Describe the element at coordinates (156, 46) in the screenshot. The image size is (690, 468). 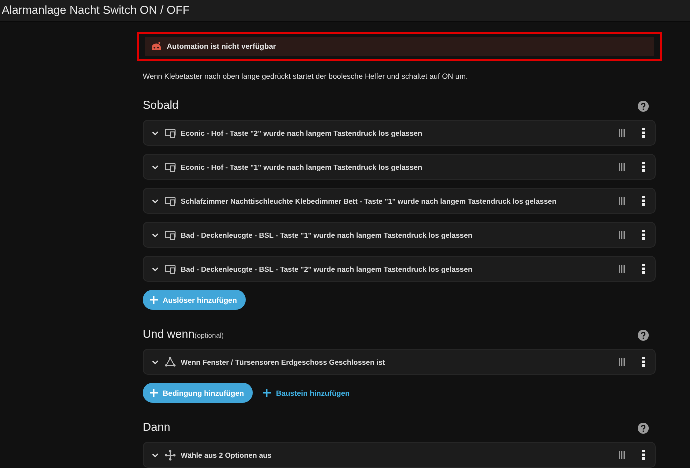
I see `robot-icon` at that location.